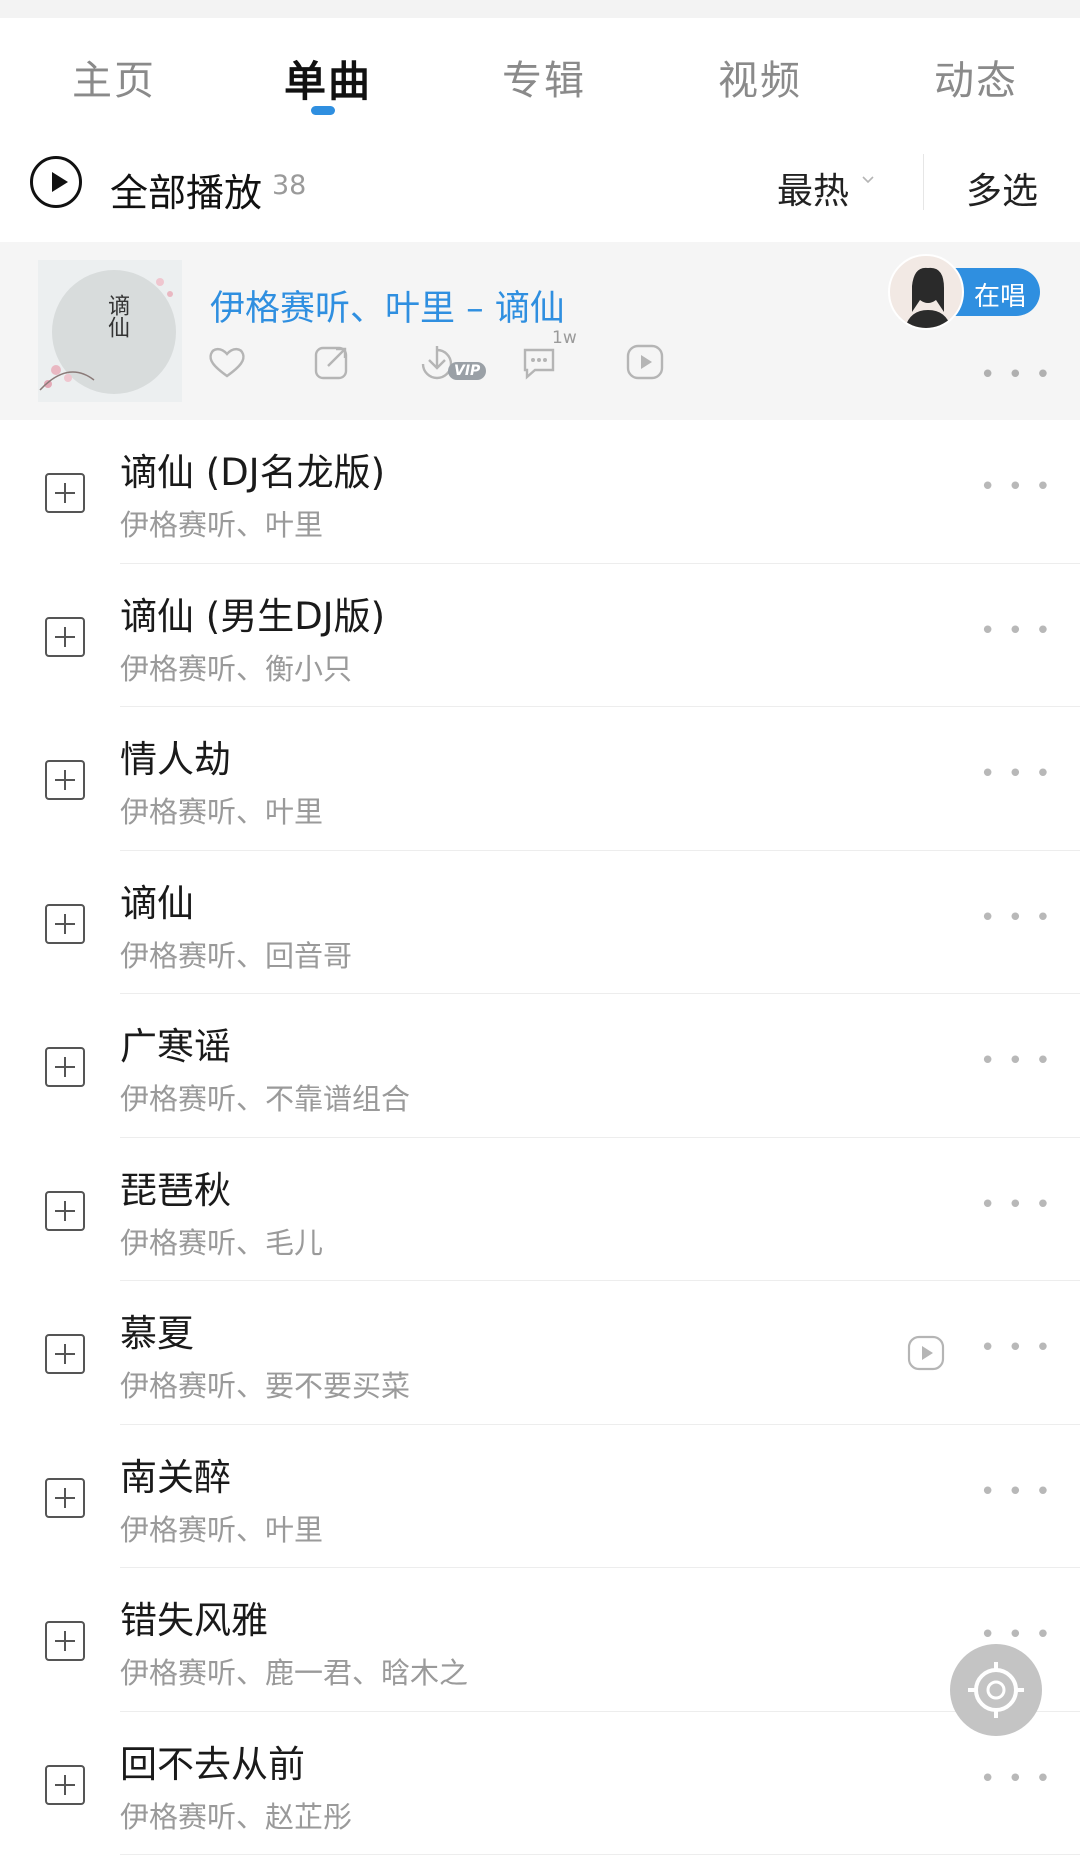 Image resolution: width=1080 pixels, height=1855 pixels. I want to click on song-row: 琵琶秋伊格赛听、毛儿 • • •, so click(540, 1210).